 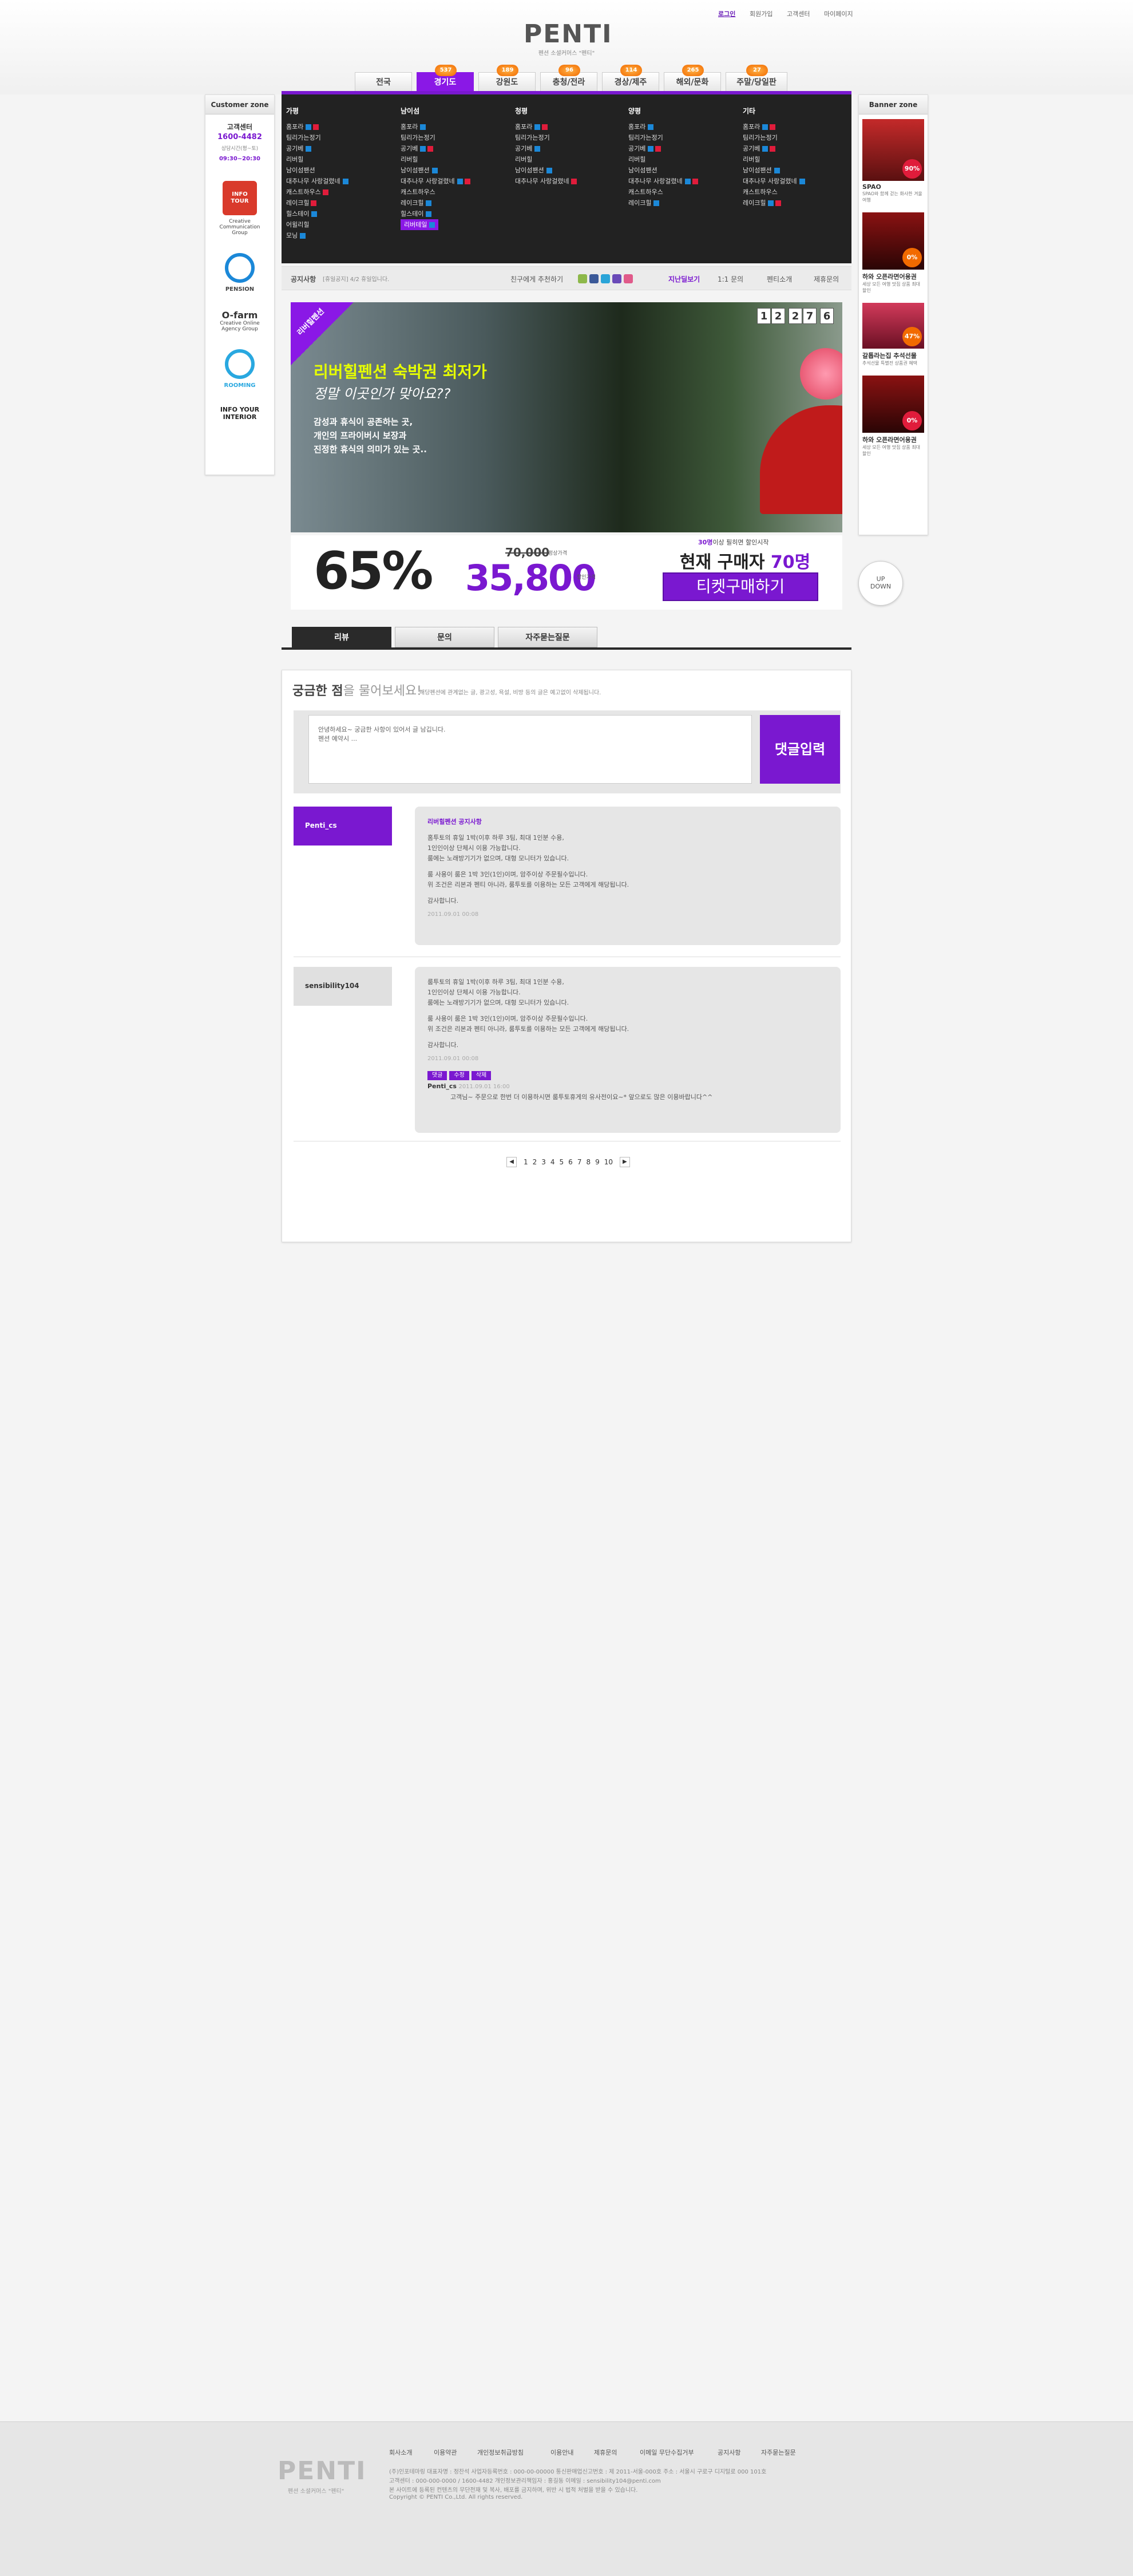 What do you see at coordinates (838, 13) in the screenshot?
I see `mypage-link: 마이페이지` at bounding box center [838, 13].